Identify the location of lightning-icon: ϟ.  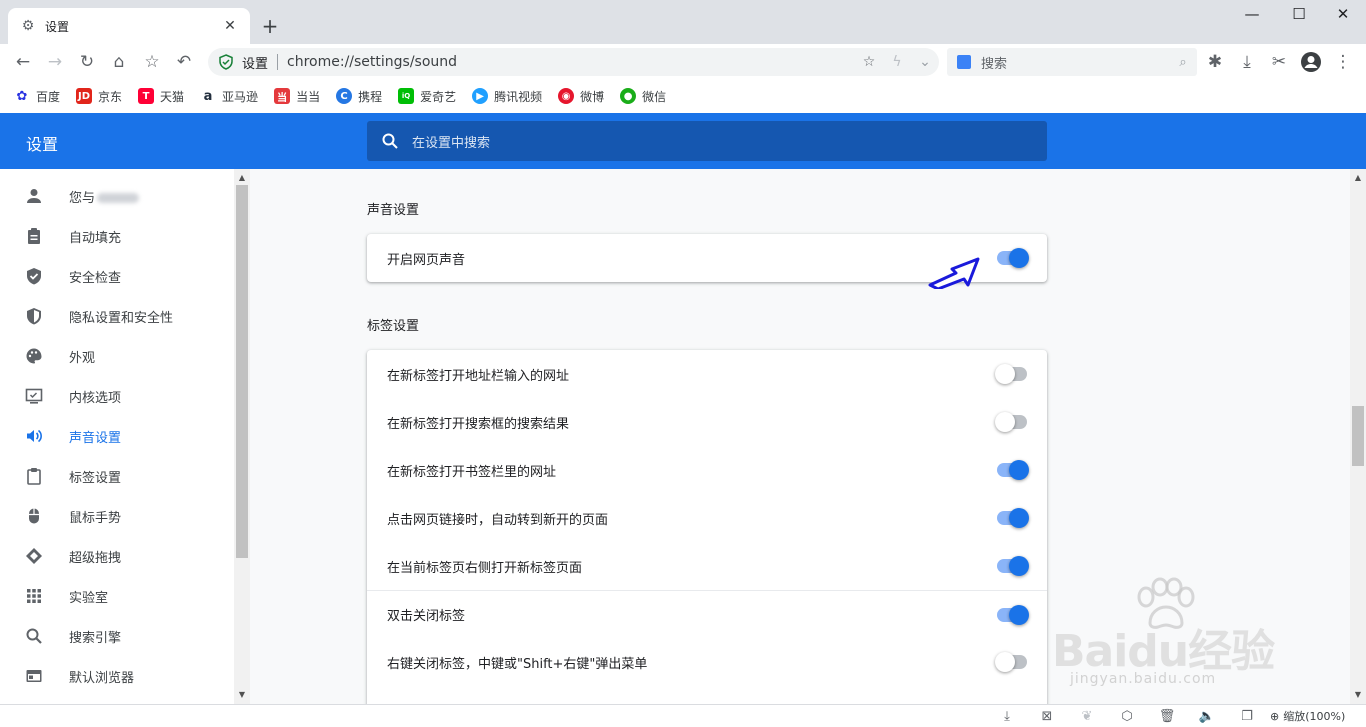
(897, 62).